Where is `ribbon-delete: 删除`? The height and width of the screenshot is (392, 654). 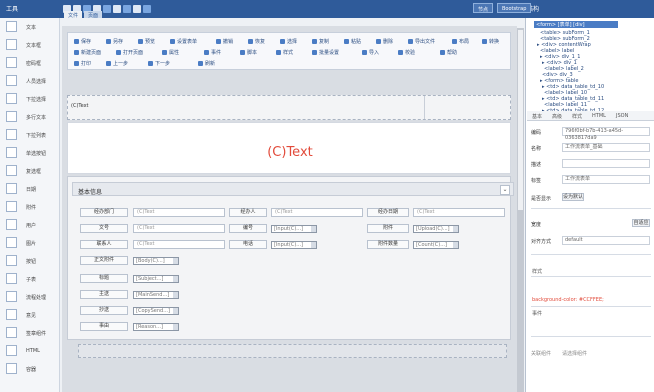
ribbon-delete: 删除 is located at coordinates (384, 41).